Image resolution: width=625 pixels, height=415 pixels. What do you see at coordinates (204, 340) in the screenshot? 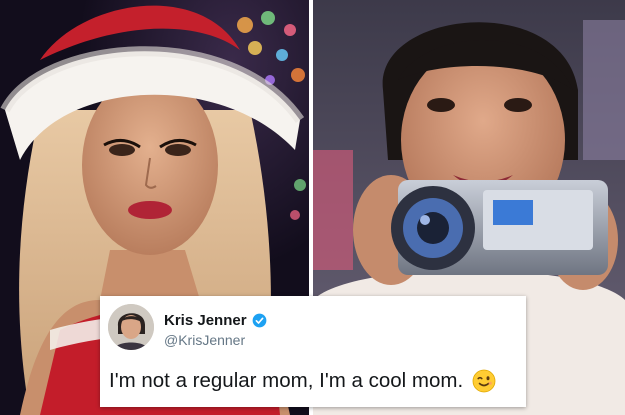
I see `user-handle: @KrisJenner` at bounding box center [204, 340].